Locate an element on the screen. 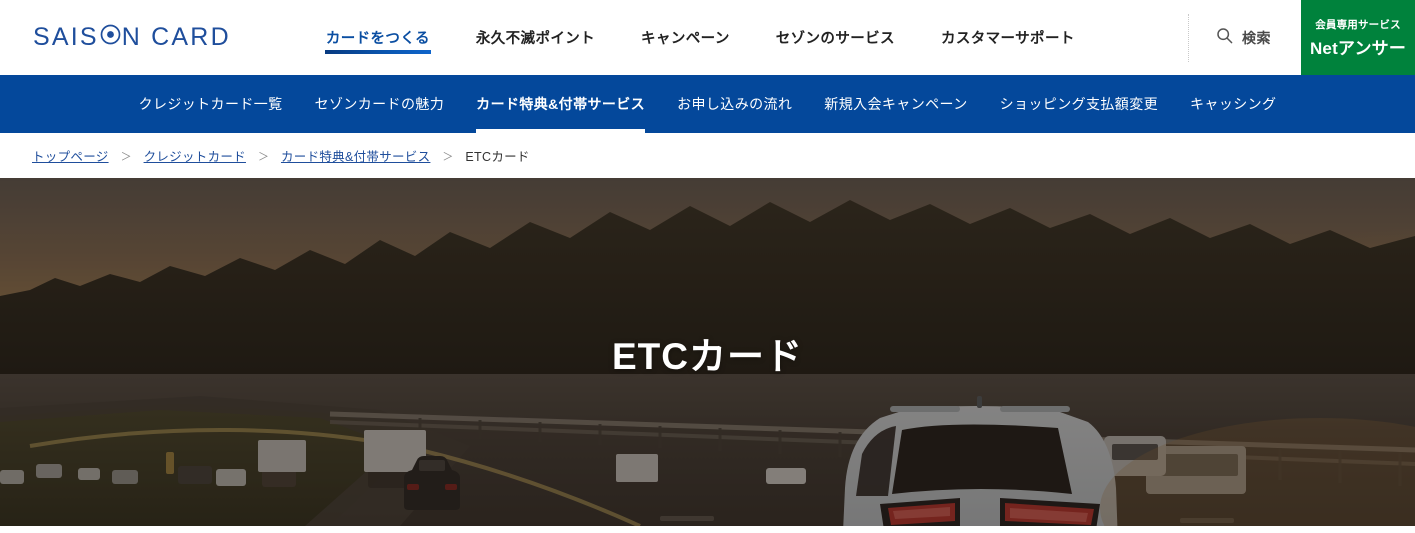 This screenshot has height=533, width=1415. subnav-item-cashing: キャッシング is located at coordinates (1233, 104).